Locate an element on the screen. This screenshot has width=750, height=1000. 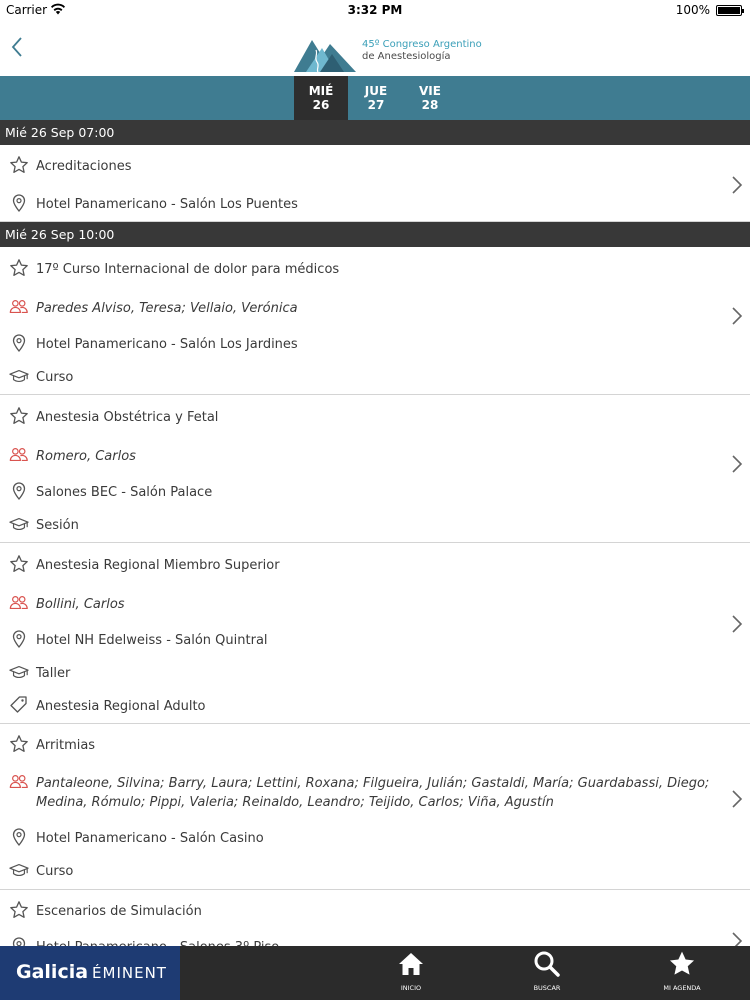
tab-date-label: 27 is located at coordinates (376, 105).